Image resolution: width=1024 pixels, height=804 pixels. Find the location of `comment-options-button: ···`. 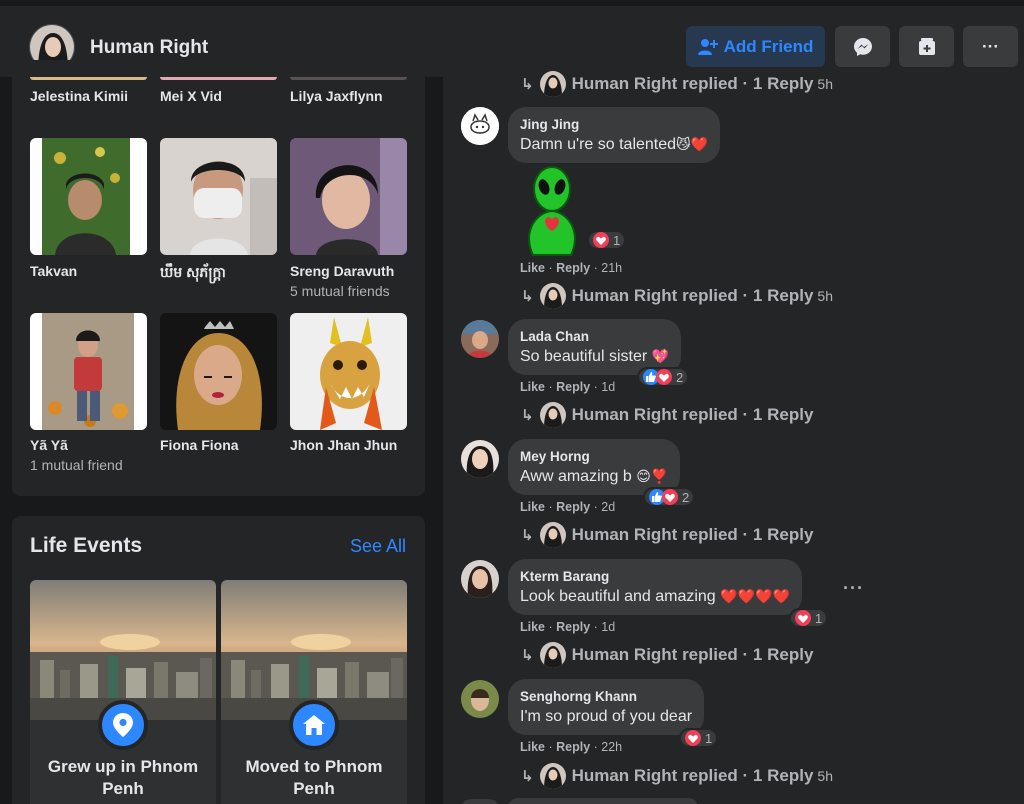

comment-options-button: ··· is located at coordinates (853, 588).